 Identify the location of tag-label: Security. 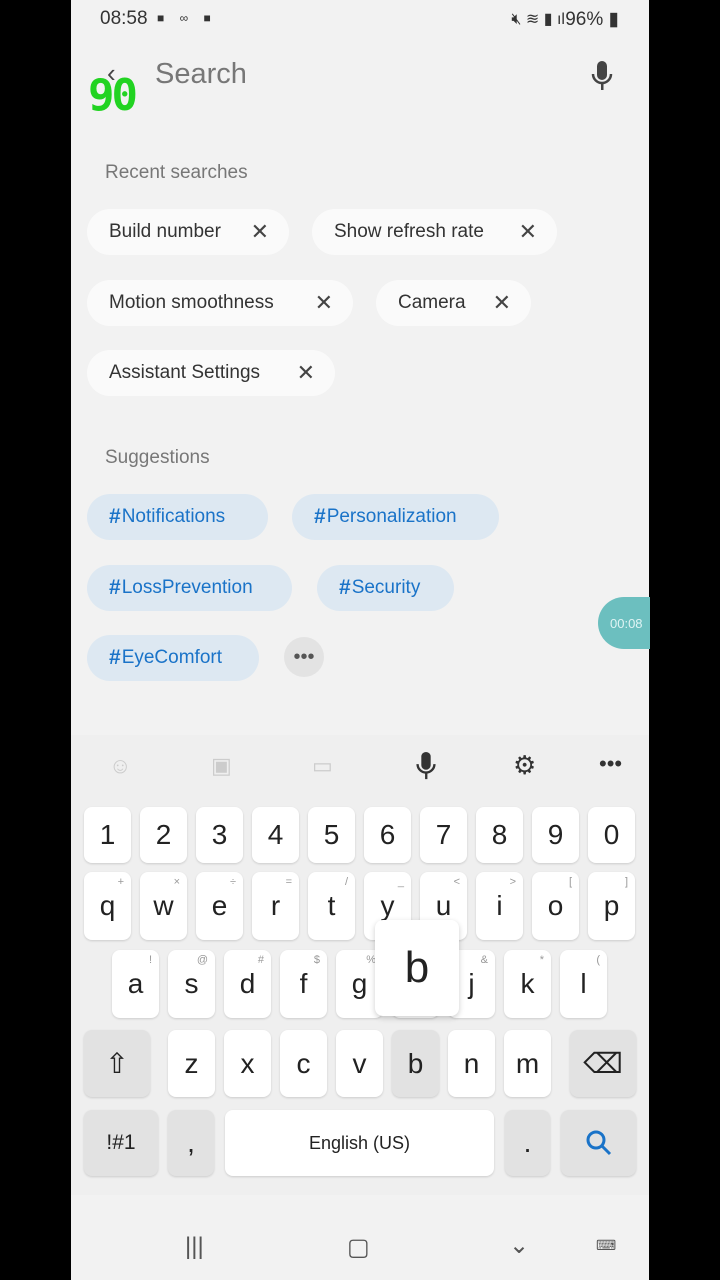
(386, 587).